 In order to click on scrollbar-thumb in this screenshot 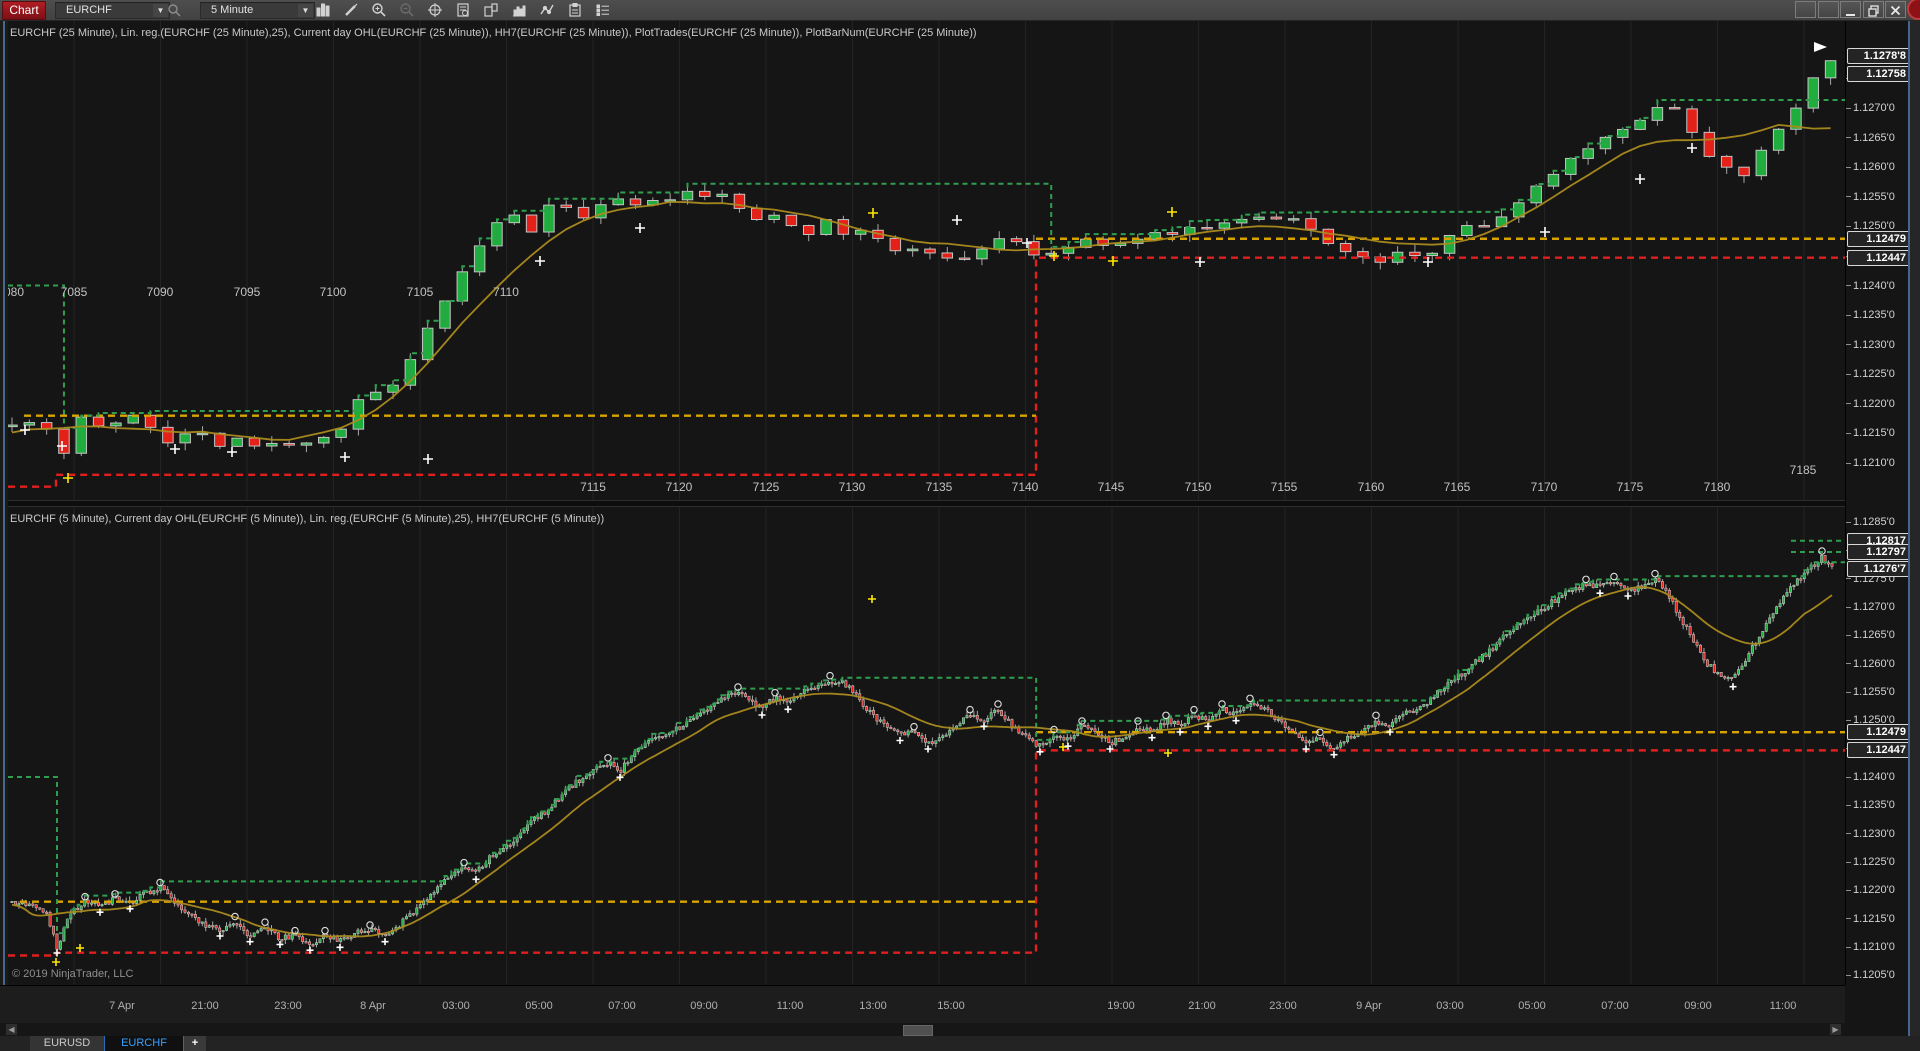, I will do `click(918, 1030)`.